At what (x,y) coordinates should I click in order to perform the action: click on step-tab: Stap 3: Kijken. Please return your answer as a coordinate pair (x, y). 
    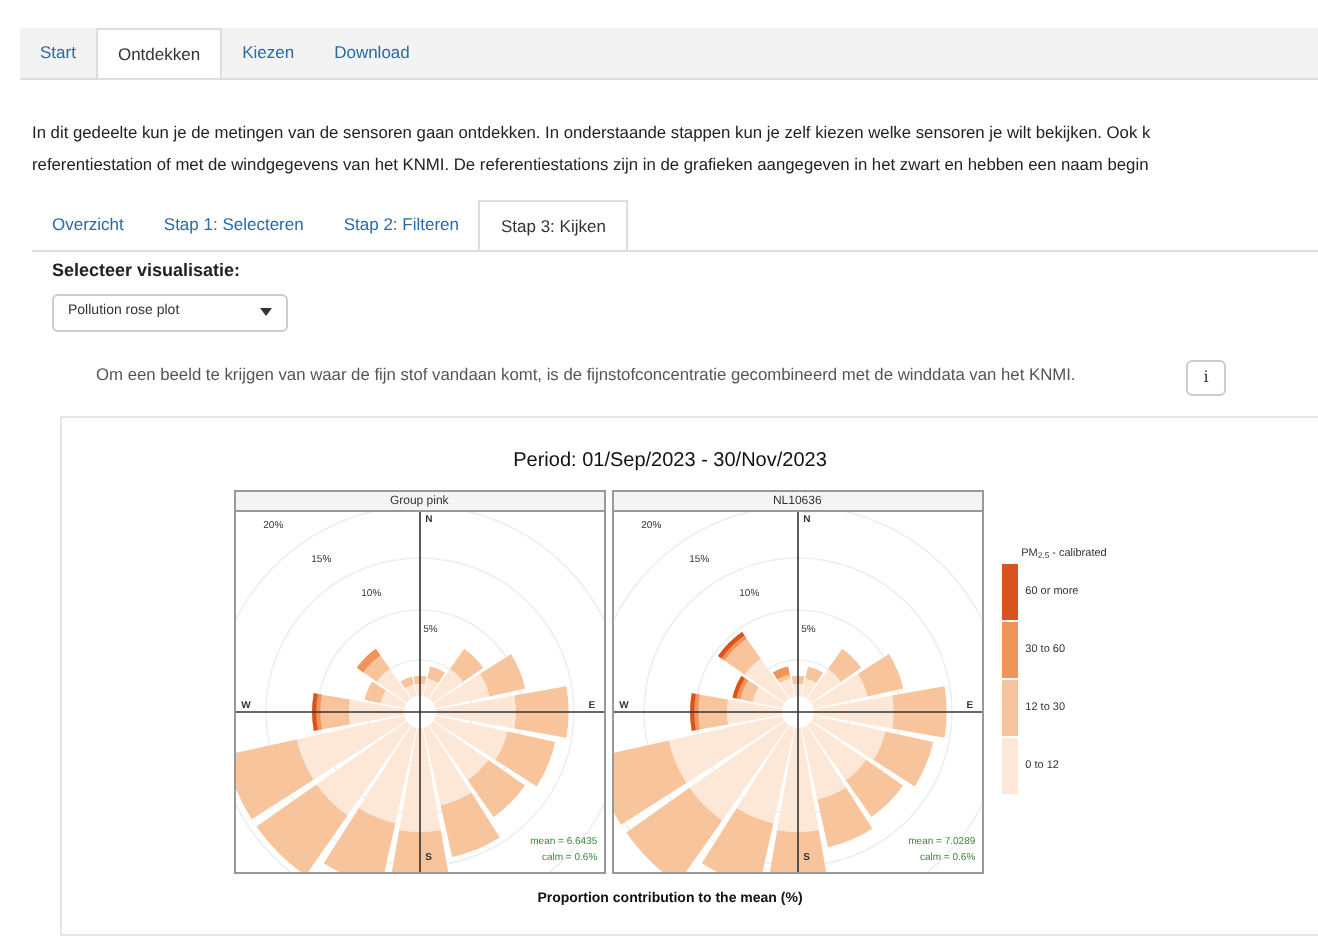
    Looking at the image, I should click on (553, 225).